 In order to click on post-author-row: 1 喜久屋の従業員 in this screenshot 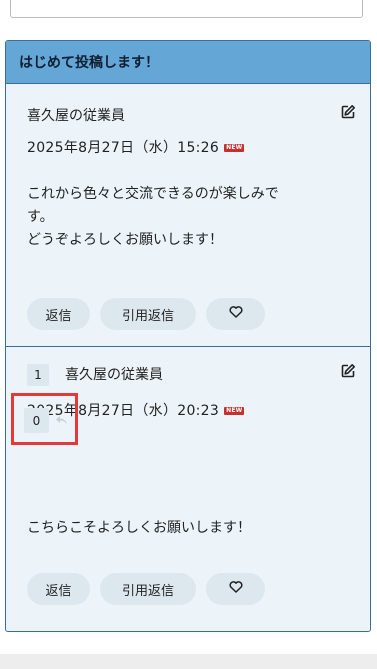, I will do `click(95, 375)`.